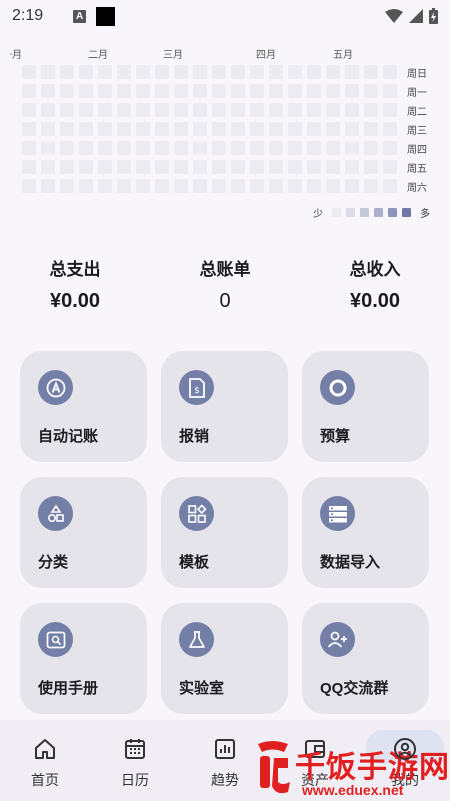 This screenshot has height=801, width=450. What do you see at coordinates (318, 214) in the screenshot?
I see `legend-less-label: 少` at bounding box center [318, 214].